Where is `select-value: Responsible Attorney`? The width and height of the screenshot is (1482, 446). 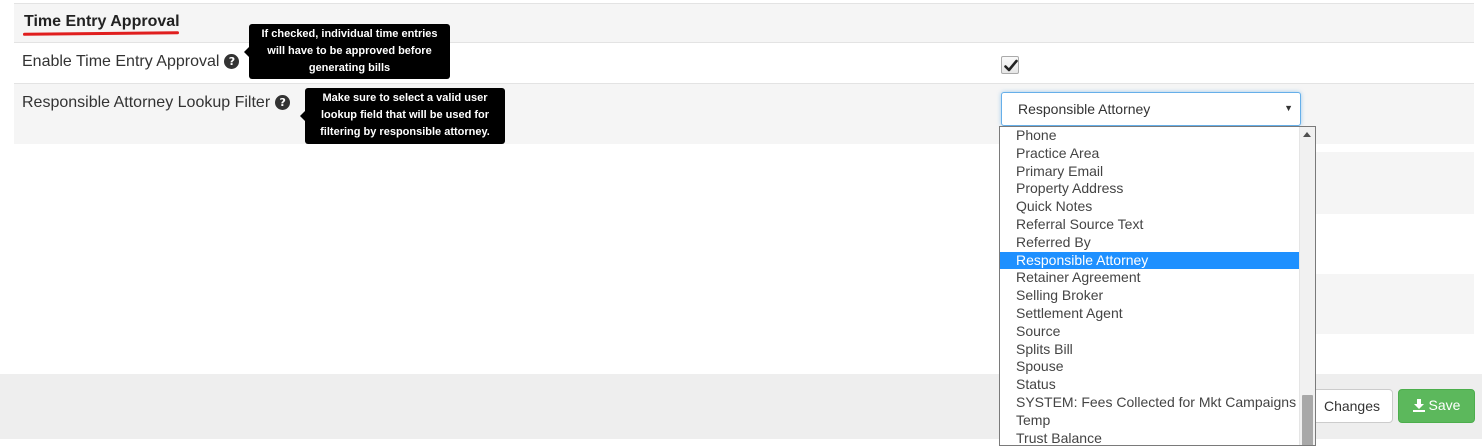 select-value: Responsible Attorney is located at coordinates (1084, 109).